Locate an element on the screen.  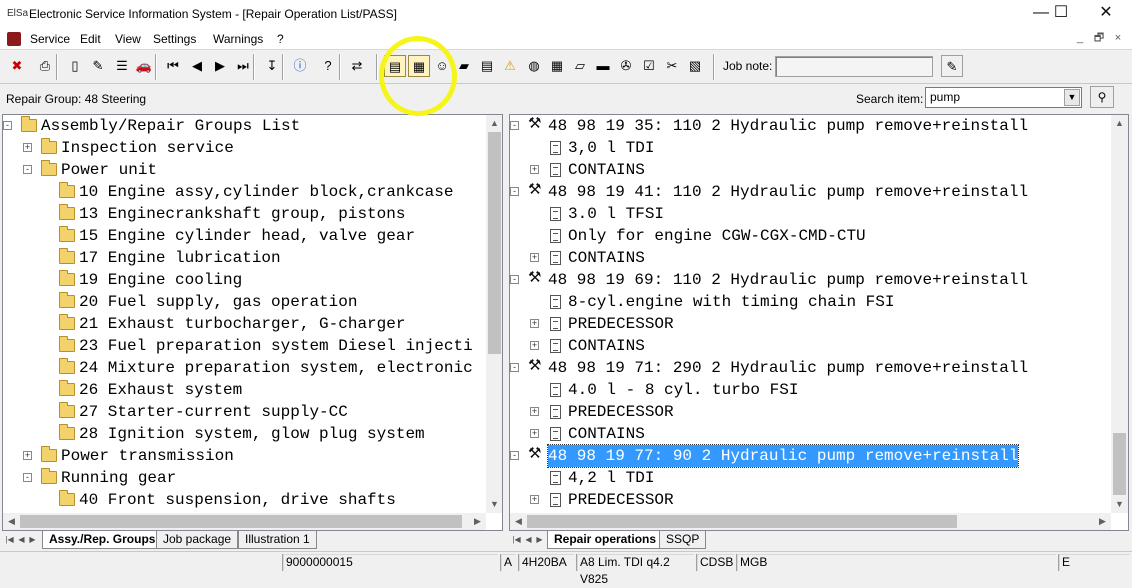
repair-operation-row: 3,0 l TDI is located at coordinates (810, 148).